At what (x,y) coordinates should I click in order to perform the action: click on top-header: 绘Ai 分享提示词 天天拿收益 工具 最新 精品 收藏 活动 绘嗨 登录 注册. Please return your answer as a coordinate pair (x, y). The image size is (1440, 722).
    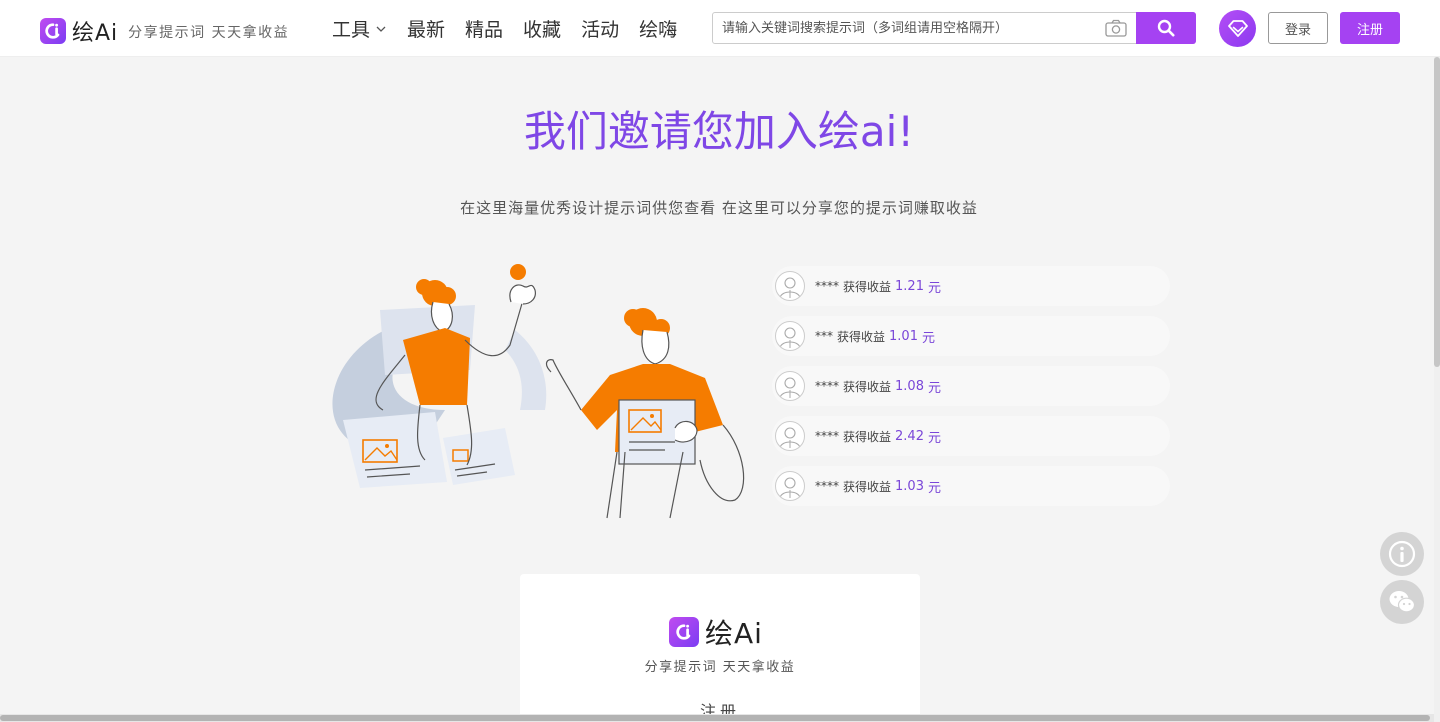
    Looking at the image, I should click on (720, 28).